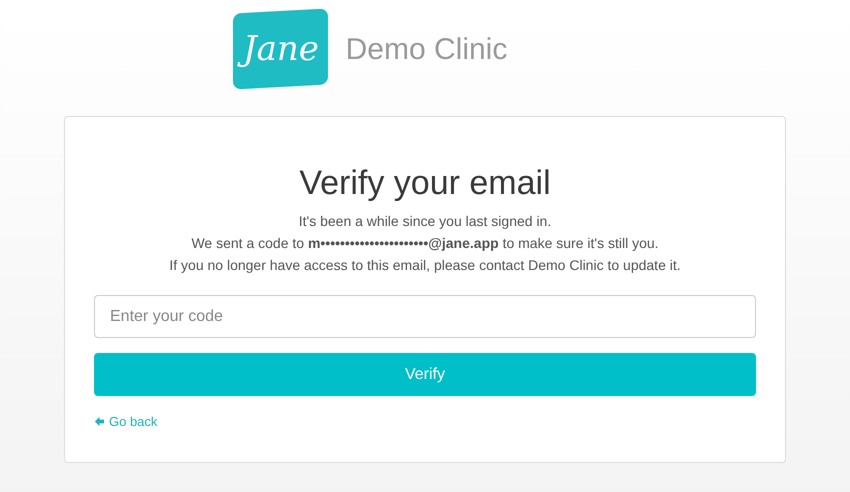 This screenshot has height=492, width=850. I want to click on info-text: We sent a code to m••••••••••••••••••••••@jane.app to make sure it's still you., so click(425, 243).